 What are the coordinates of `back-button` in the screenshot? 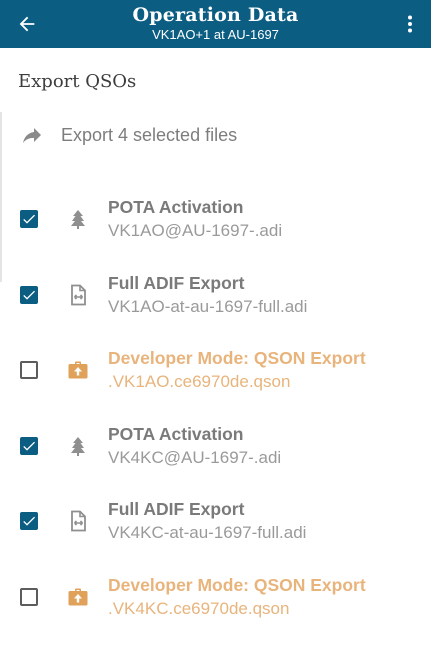 It's located at (27, 24).